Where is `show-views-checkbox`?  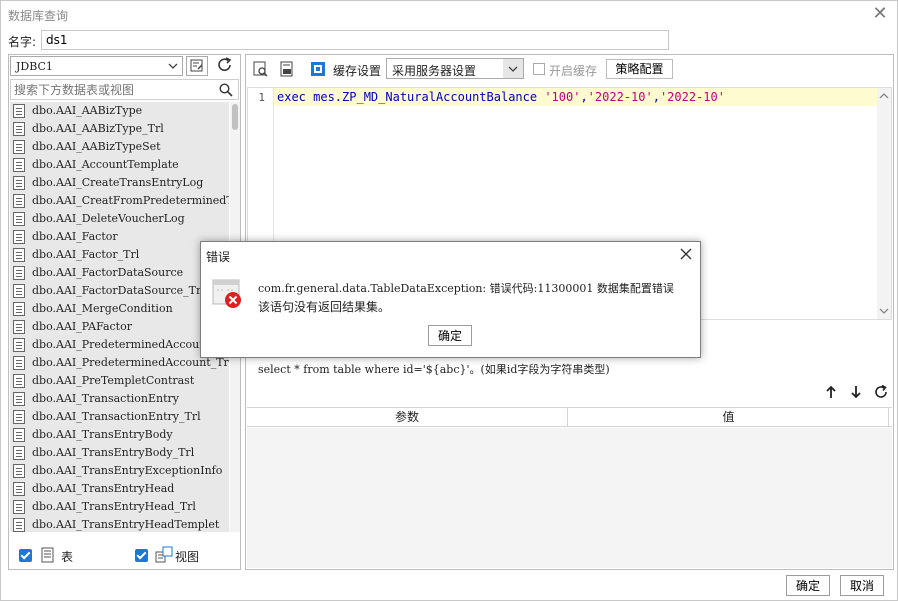 show-views-checkbox is located at coordinates (141, 555).